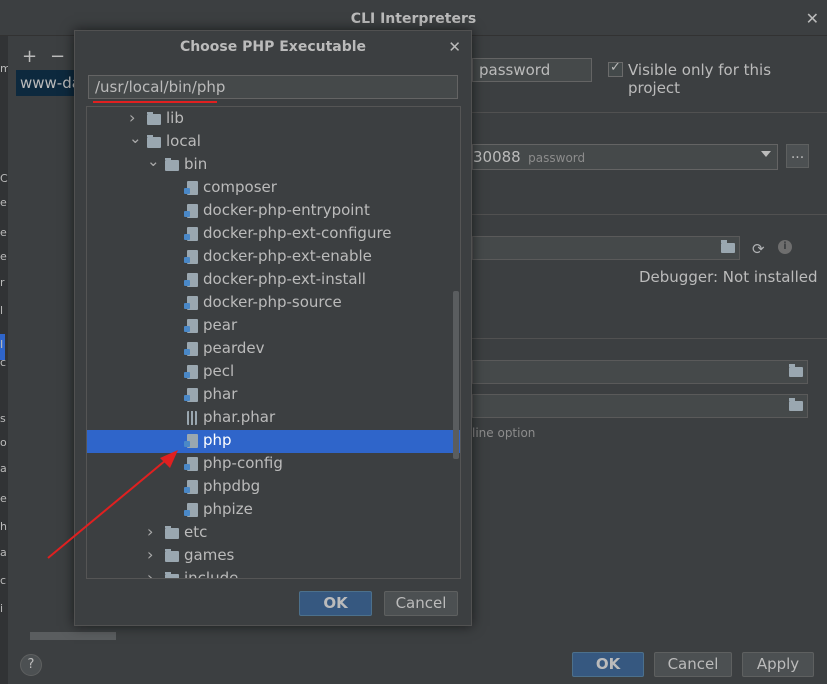  Describe the element at coordinates (758, 249) in the screenshot. I see `refresh-icon: ⟳` at that location.